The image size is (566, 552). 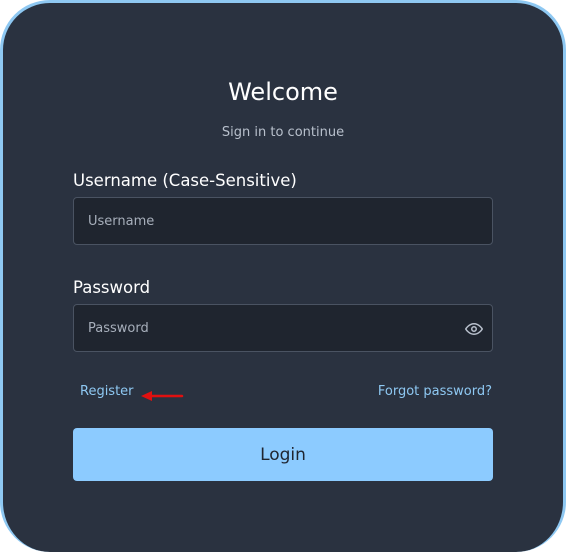 What do you see at coordinates (283, 454) in the screenshot?
I see `login-button: Login` at bounding box center [283, 454].